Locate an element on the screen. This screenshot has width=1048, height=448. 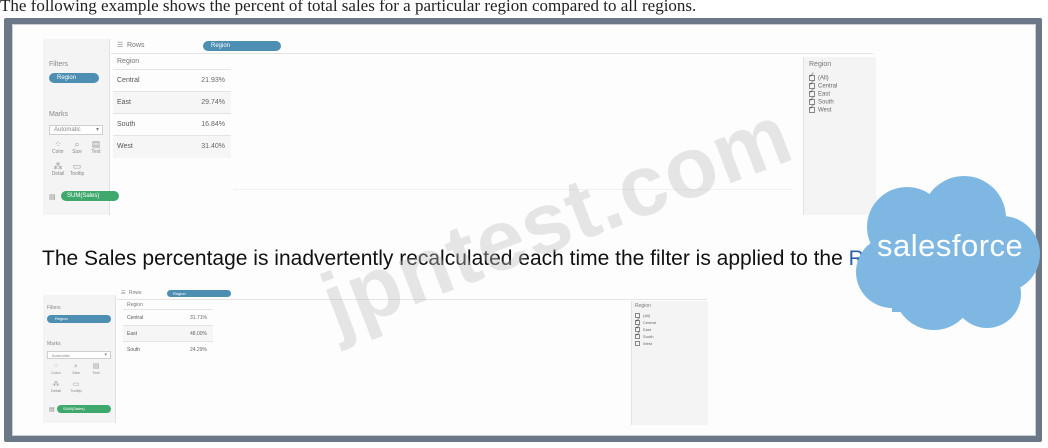
bottom-rows-label: Rows is located at coordinates (135, 293).